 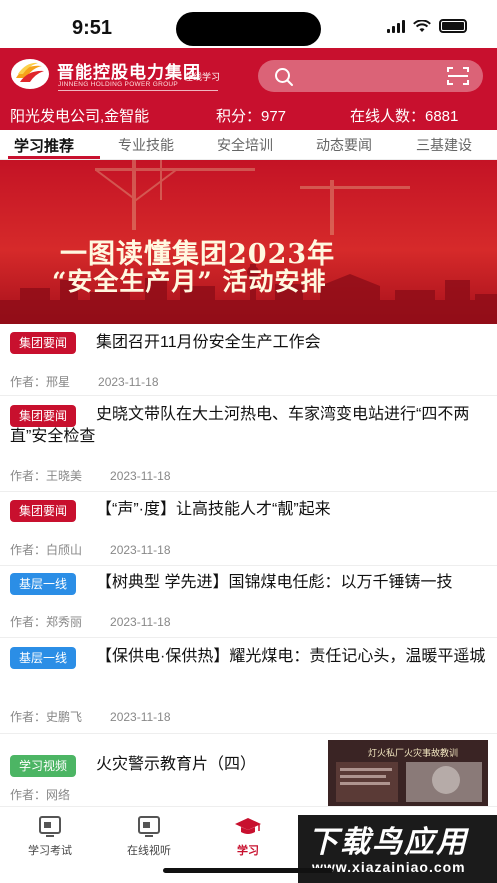 I want to click on news-meta: 作者：史鹏飞 2023-11-18, so click(x=90, y=716).